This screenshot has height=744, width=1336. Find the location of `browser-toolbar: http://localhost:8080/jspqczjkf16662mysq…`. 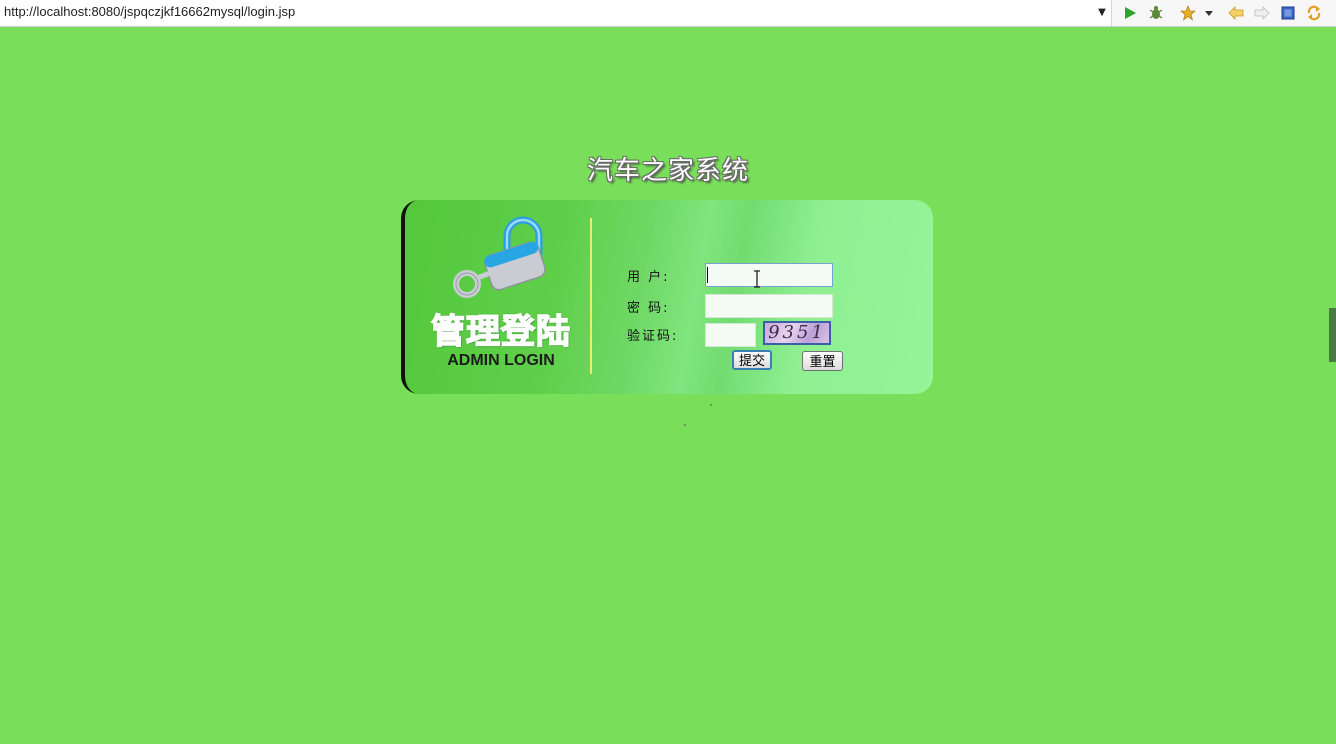

browser-toolbar: http://localhost:8080/jspqczjkf16662mysq… is located at coordinates (668, 13).